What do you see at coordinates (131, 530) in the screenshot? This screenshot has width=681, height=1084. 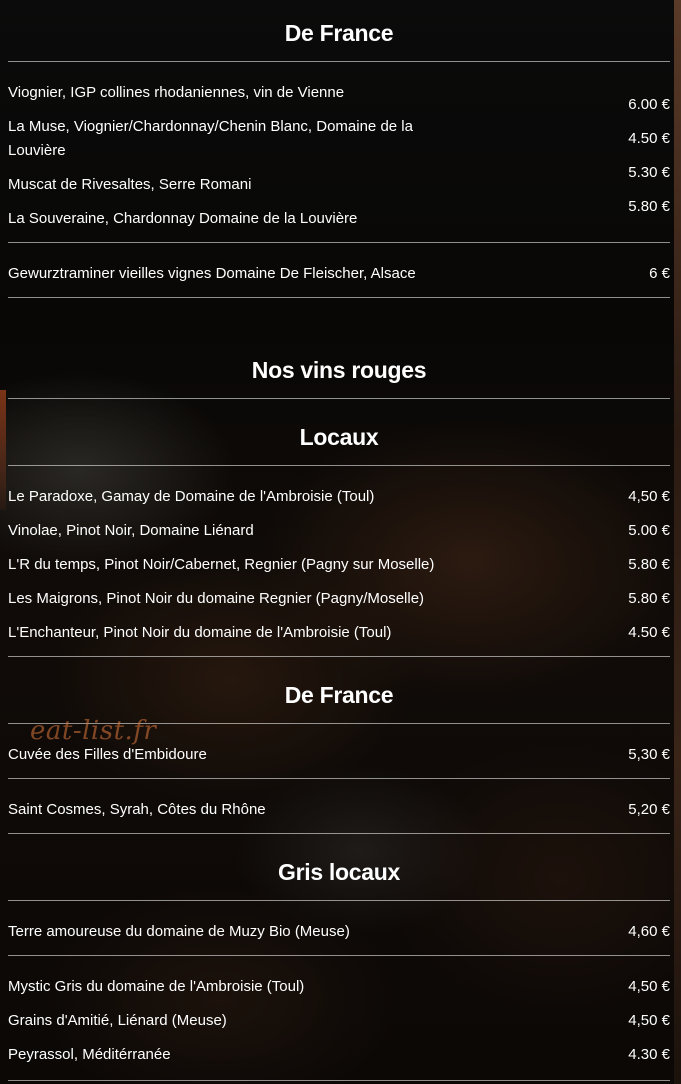 I see `list-item-name: Vinolae, Pinot Noir, Domaine Liénard` at bounding box center [131, 530].